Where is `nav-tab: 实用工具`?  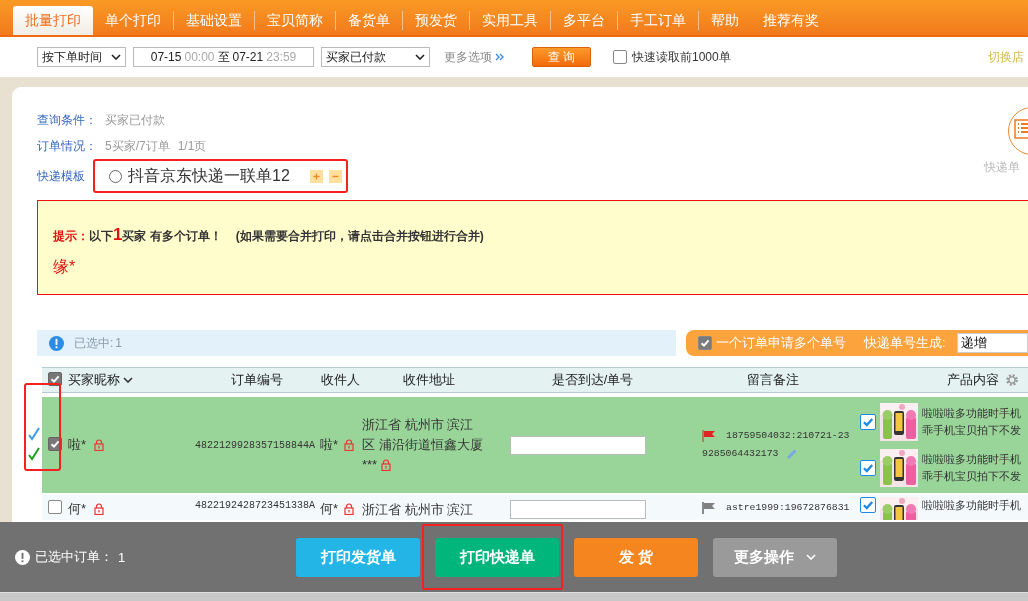
nav-tab: 实用工具 is located at coordinates (510, 20).